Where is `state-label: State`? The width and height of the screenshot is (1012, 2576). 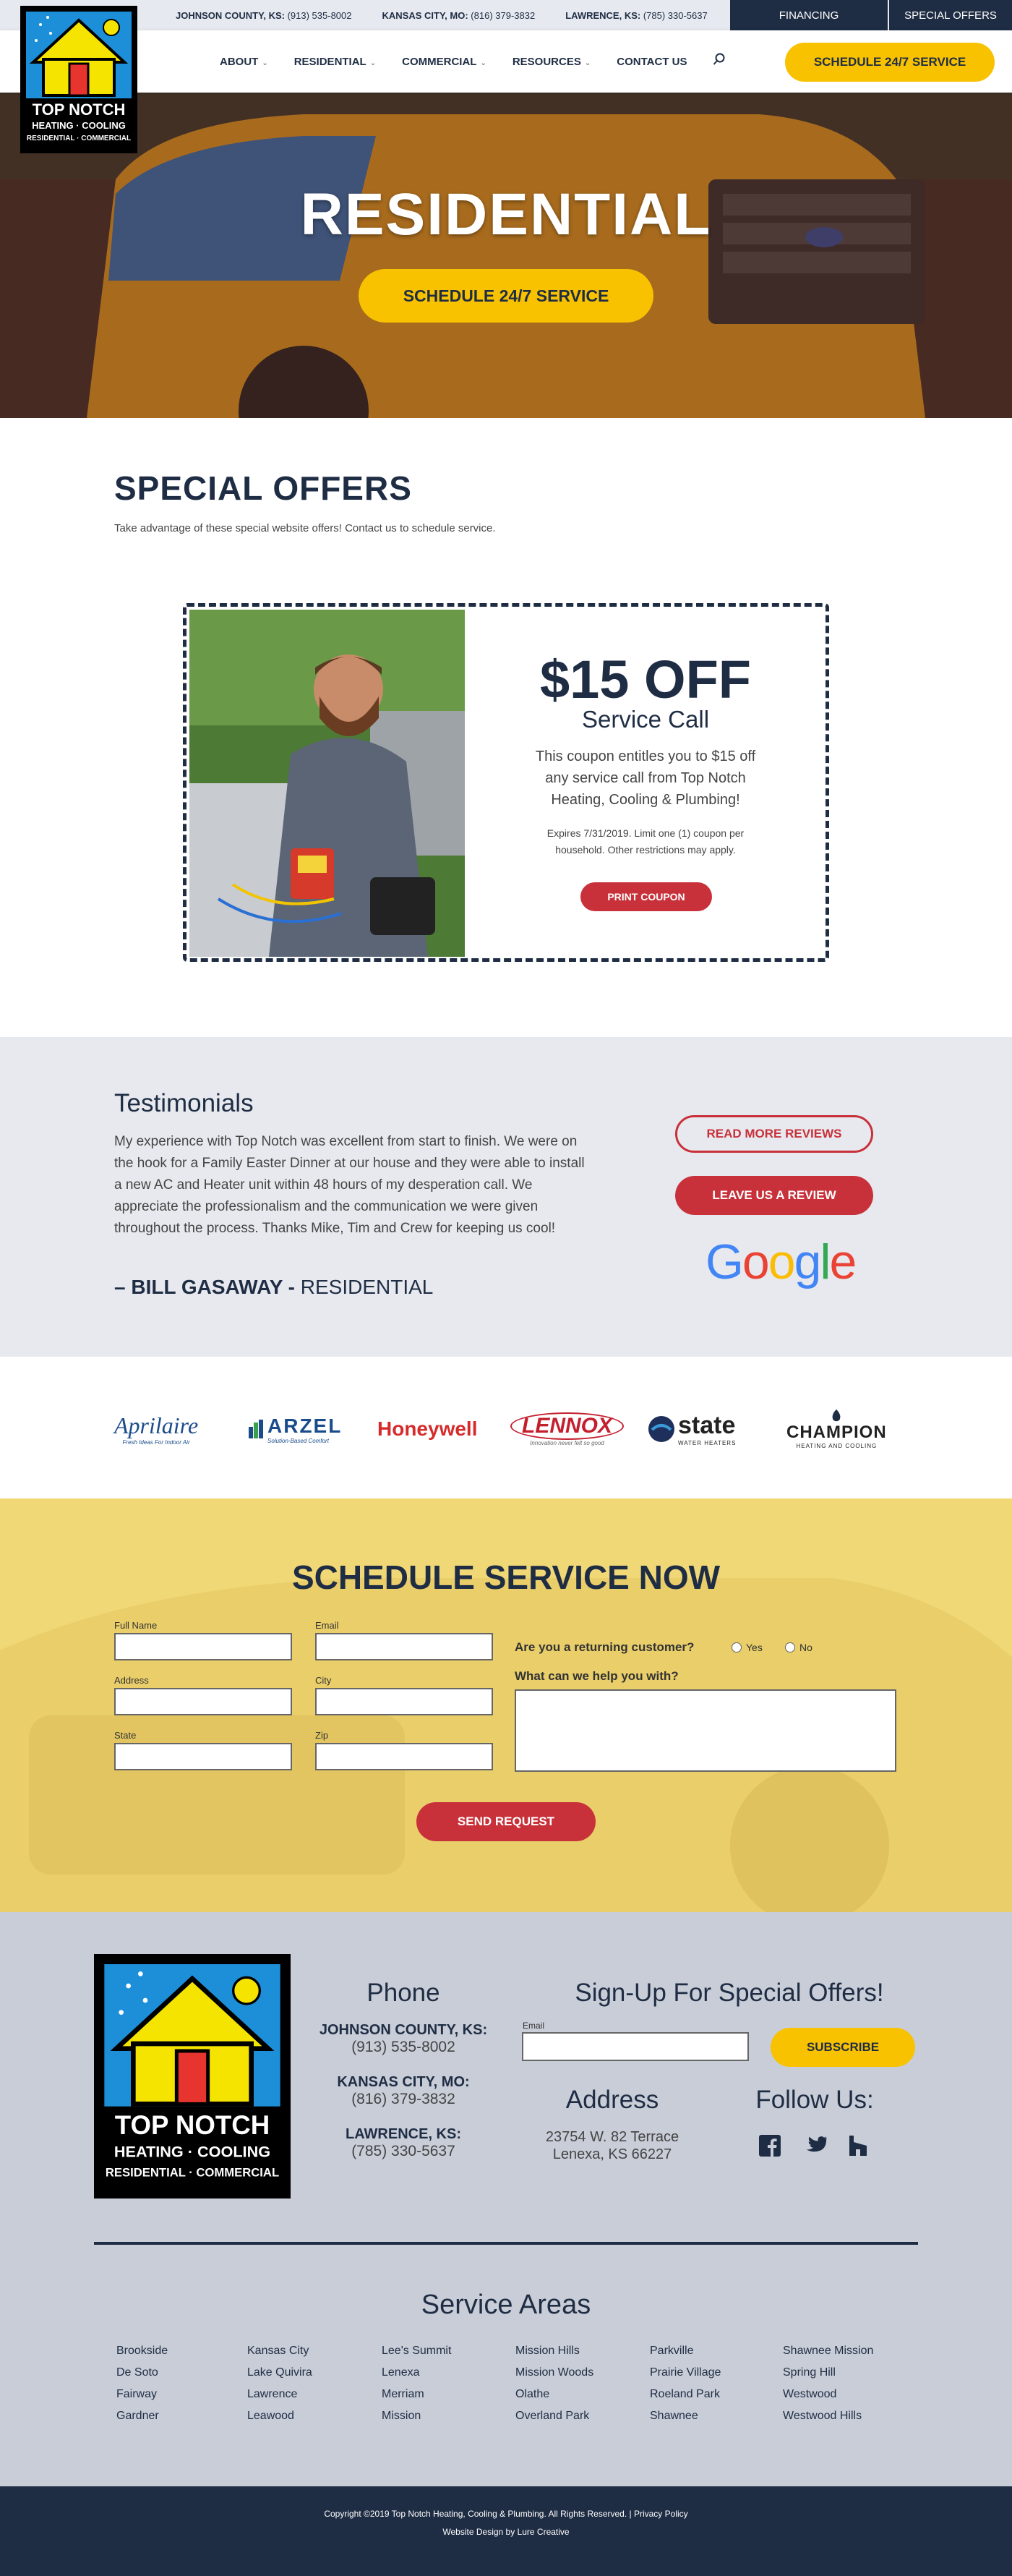
state-label: State is located at coordinates (126, 1736).